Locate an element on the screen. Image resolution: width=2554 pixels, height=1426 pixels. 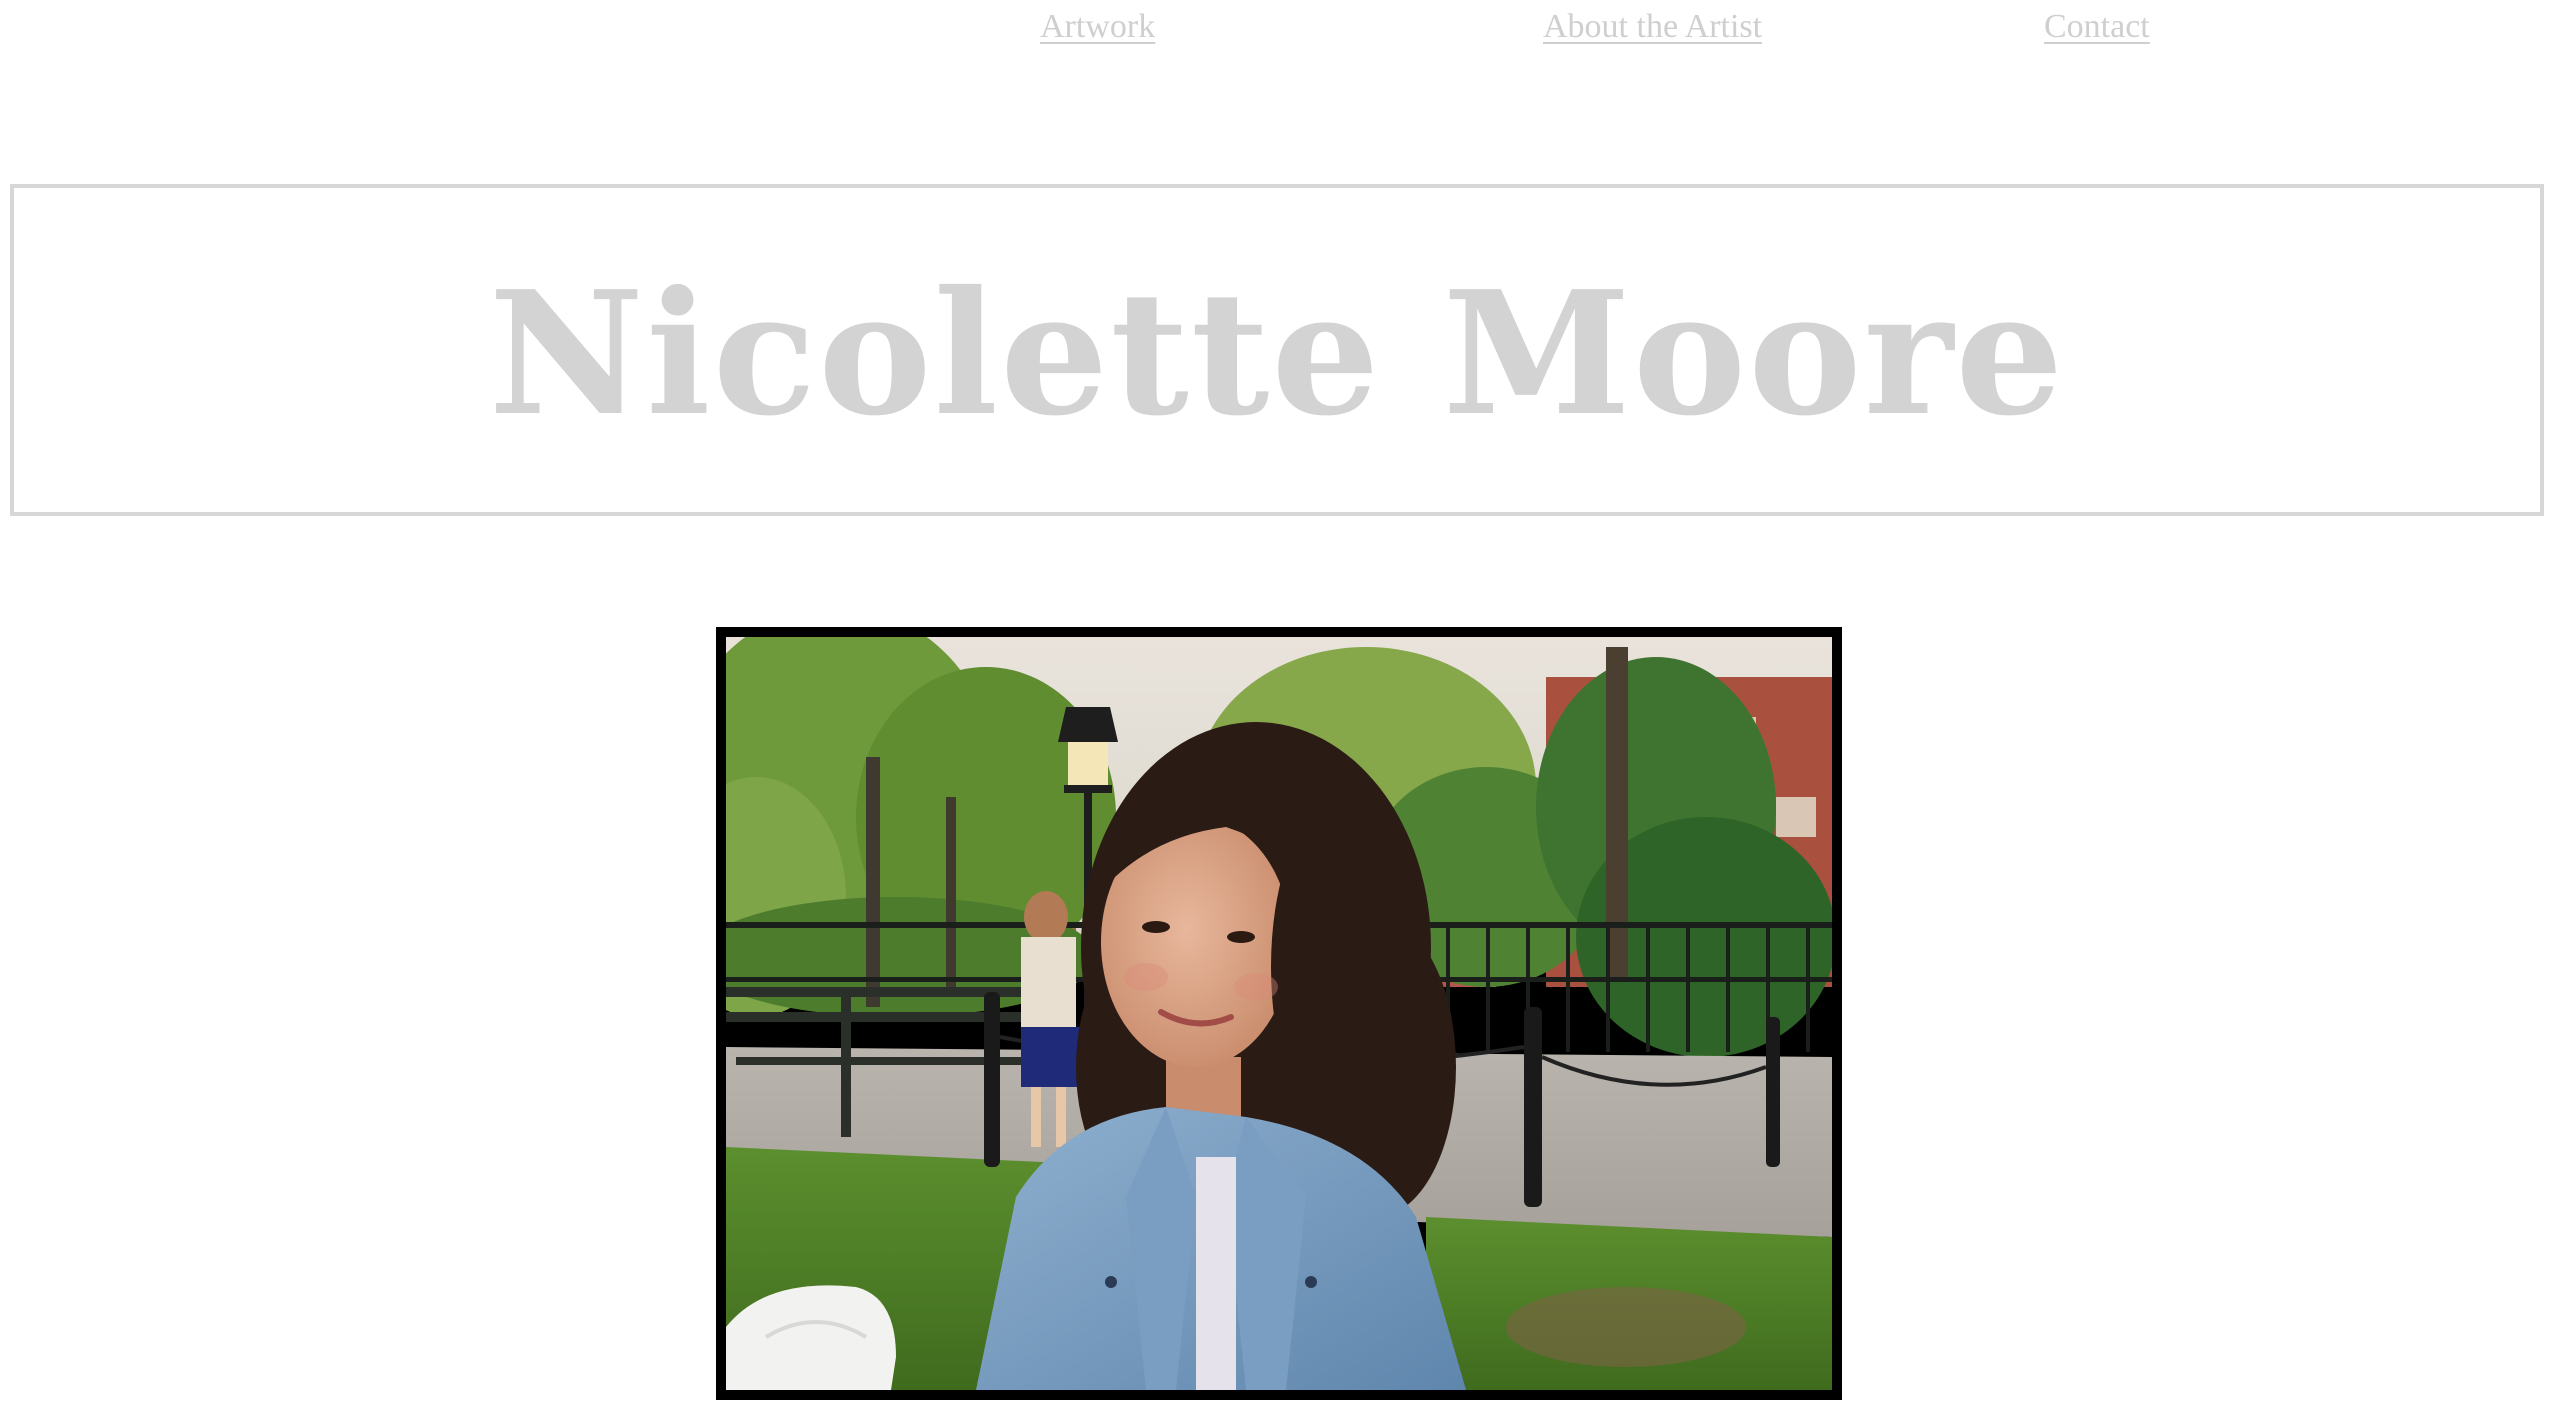
site-title: Nicolette Moore is located at coordinates (1277, 354).